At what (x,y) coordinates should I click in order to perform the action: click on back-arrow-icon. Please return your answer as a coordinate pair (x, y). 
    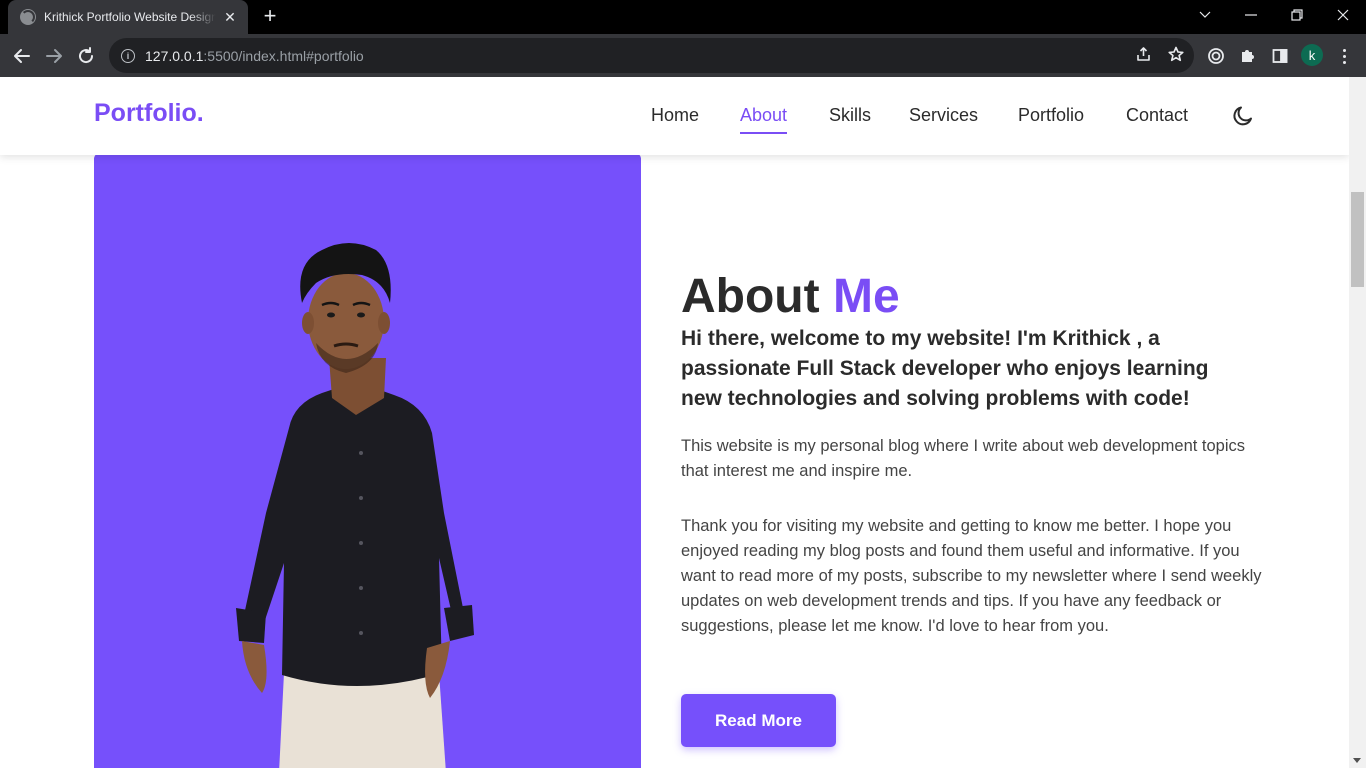
    Looking at the image, I should click on (22, 56).